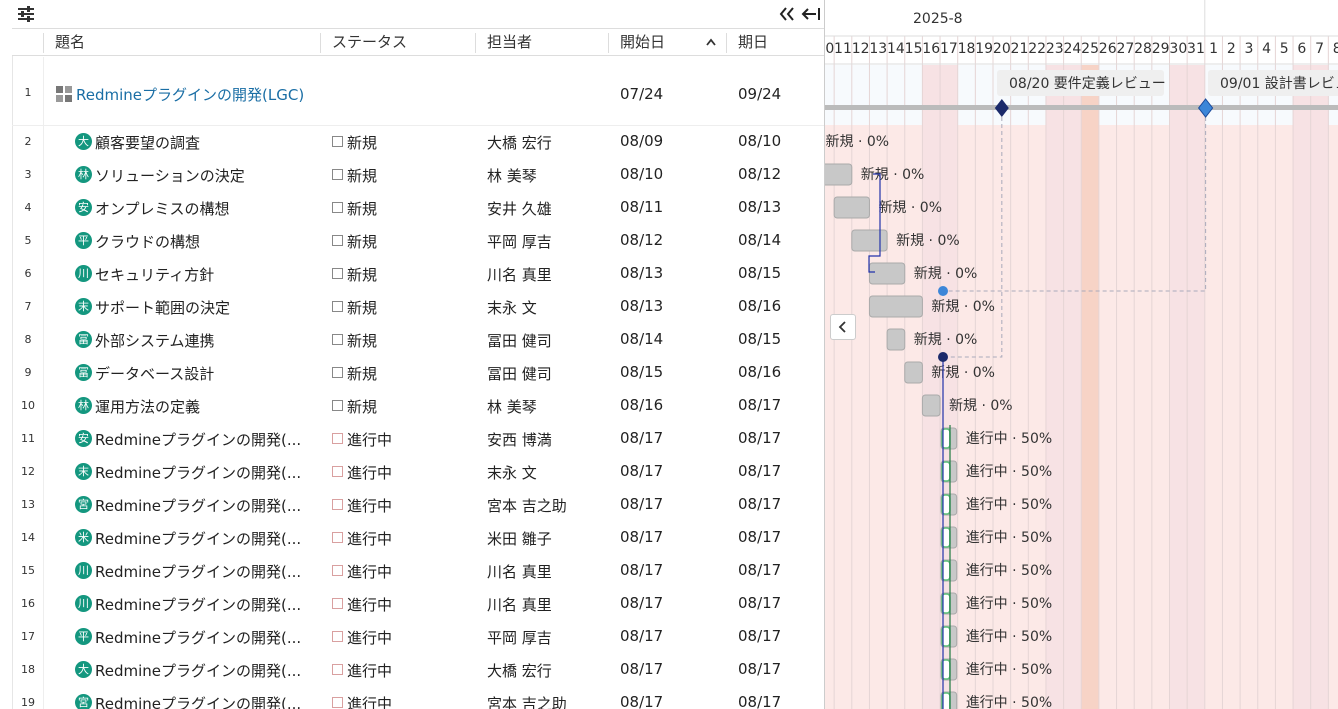  Describe the element at coordinates (519, 439) in the screenshot. I see `issue-assignee: 安西 博満` at that location.